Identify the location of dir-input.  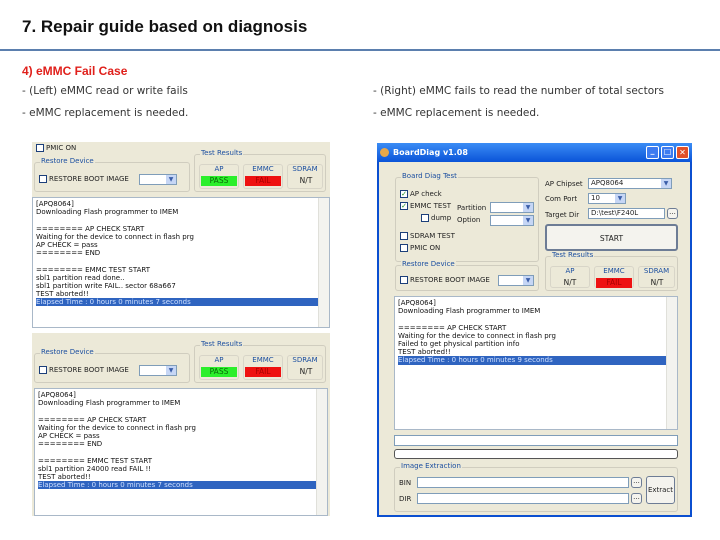
(523, 498).